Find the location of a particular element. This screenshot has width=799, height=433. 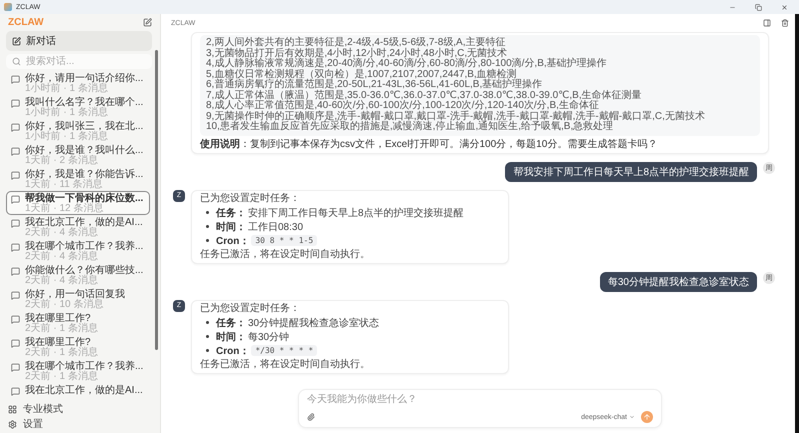

arrow-up-icon is located at coordinates (647, 417).